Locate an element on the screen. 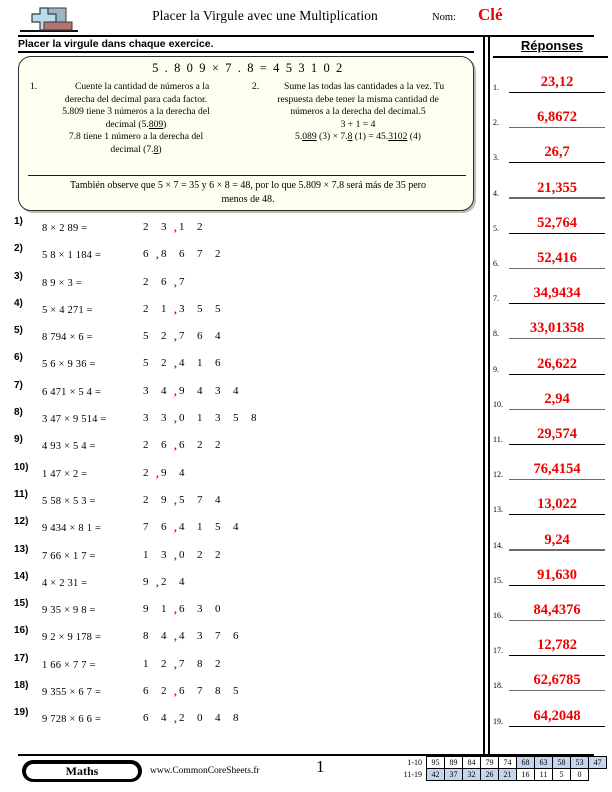  problem-row: 19) 9 728 × 6 6 = 6 4, 2 0 4 8 is located at coordinates (240, 720).